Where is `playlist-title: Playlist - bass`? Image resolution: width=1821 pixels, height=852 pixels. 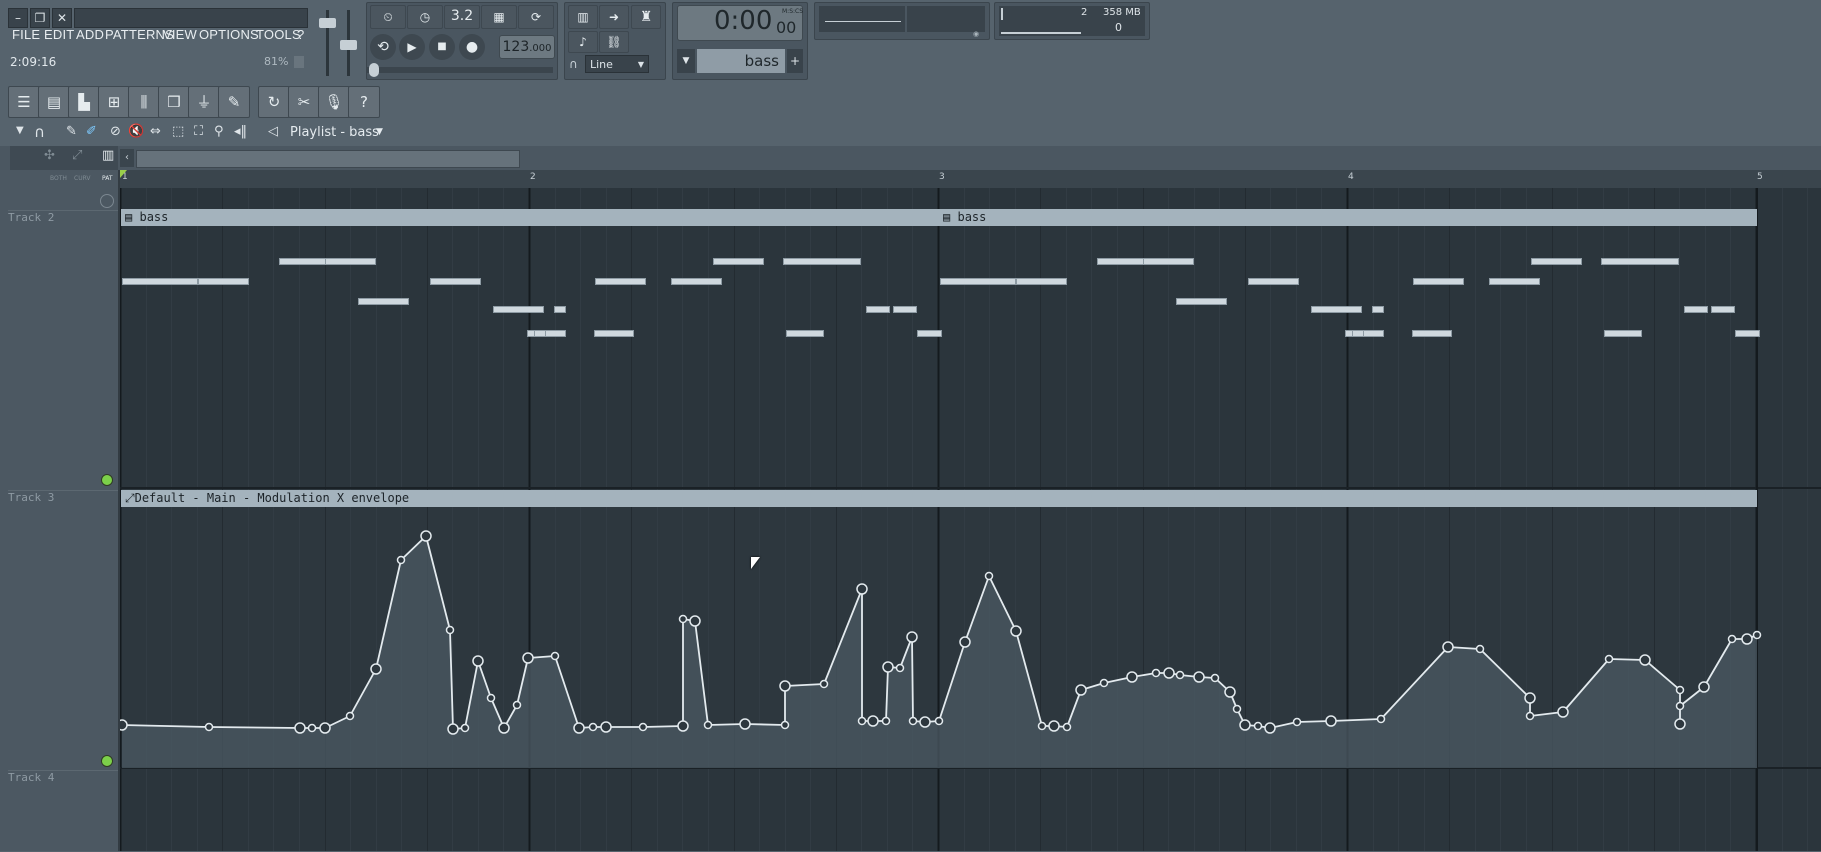
playlist-title: Playlist - bass is located at coordinates (334, 132).